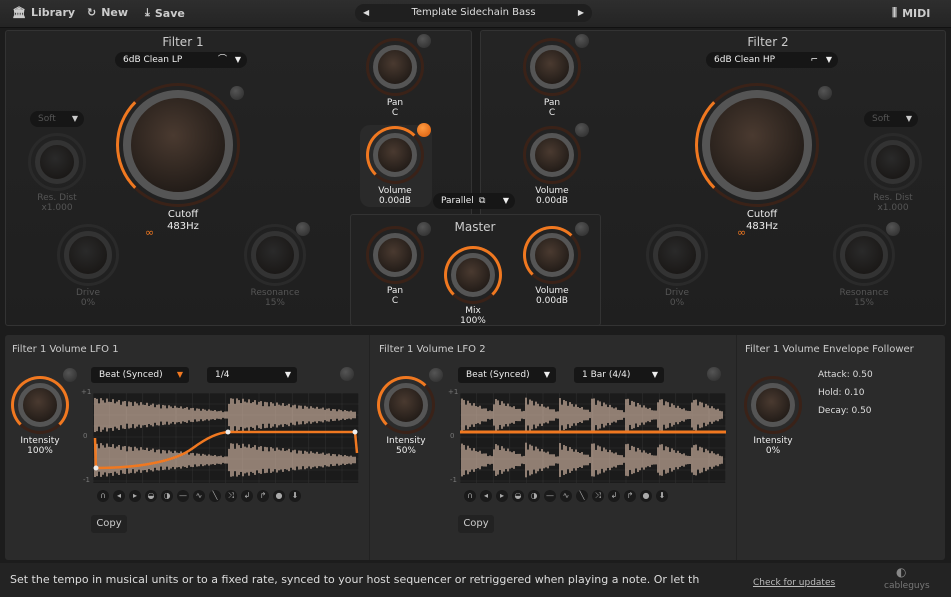 The height and width of the screenshot is (597, 951). Describe the element at coordinates (606, 375) in the screenshot. I see `lfo2-rate-value: 1 Bar (4/4)` at that location.